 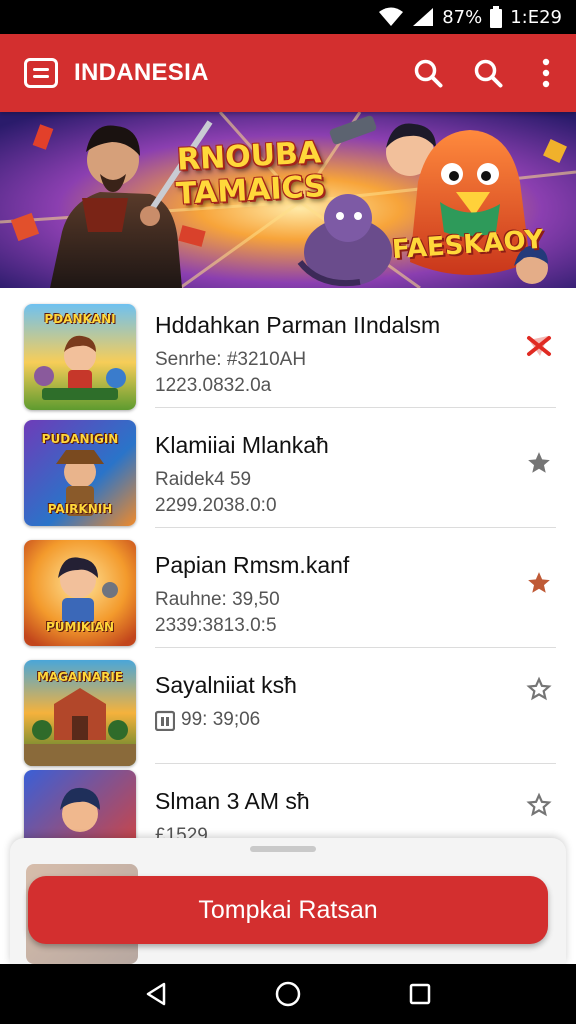 What do you see at coordinates (80, 439) in the screenshot?
I see `thumbnail-label: PUDANIGIN` at bounding box center [80, 439].